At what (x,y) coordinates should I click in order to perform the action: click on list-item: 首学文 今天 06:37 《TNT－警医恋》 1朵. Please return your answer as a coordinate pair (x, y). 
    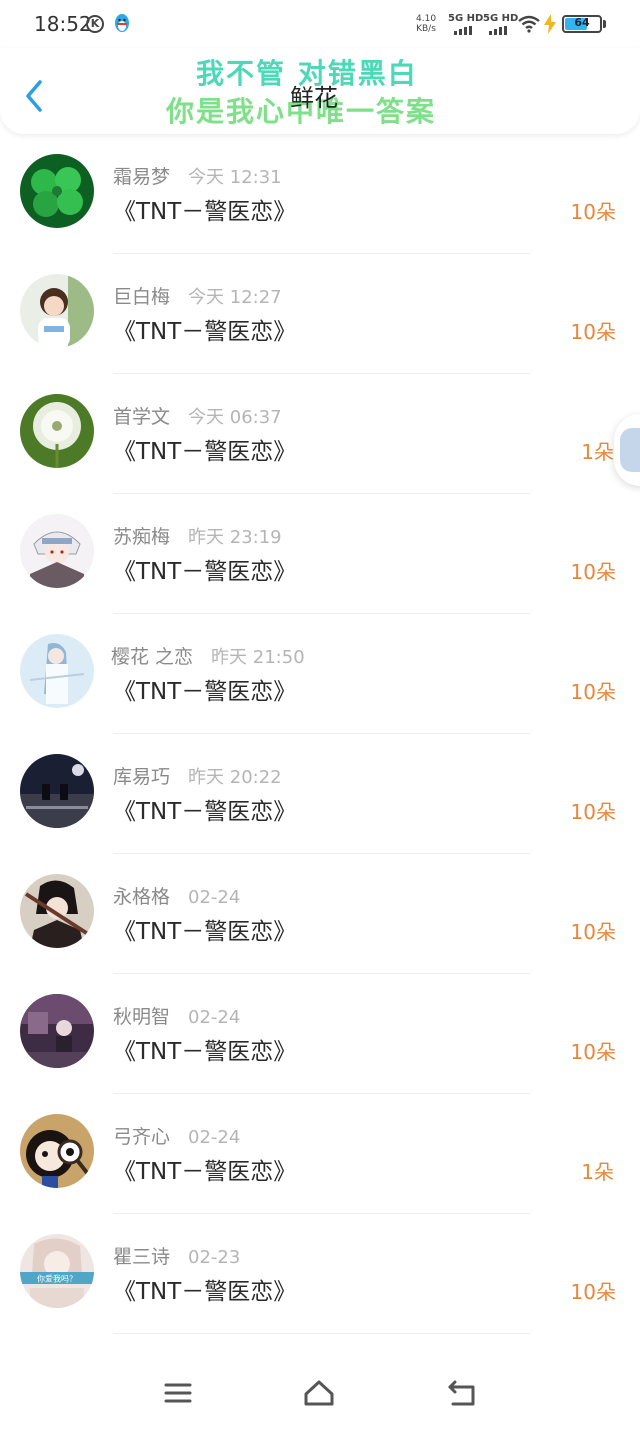
    Looking at the image, I should click on (320, 434).